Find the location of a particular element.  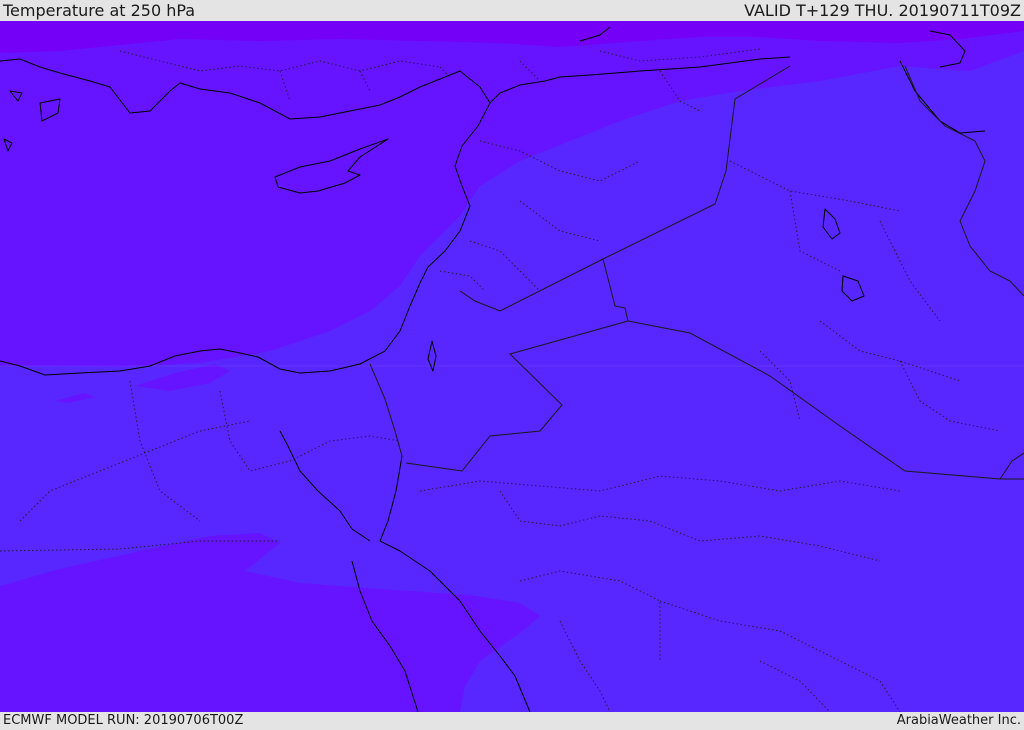

model-run-label: ECMWF MODEL RUN: 20190706T00Z is located at coordinates (123, 720).